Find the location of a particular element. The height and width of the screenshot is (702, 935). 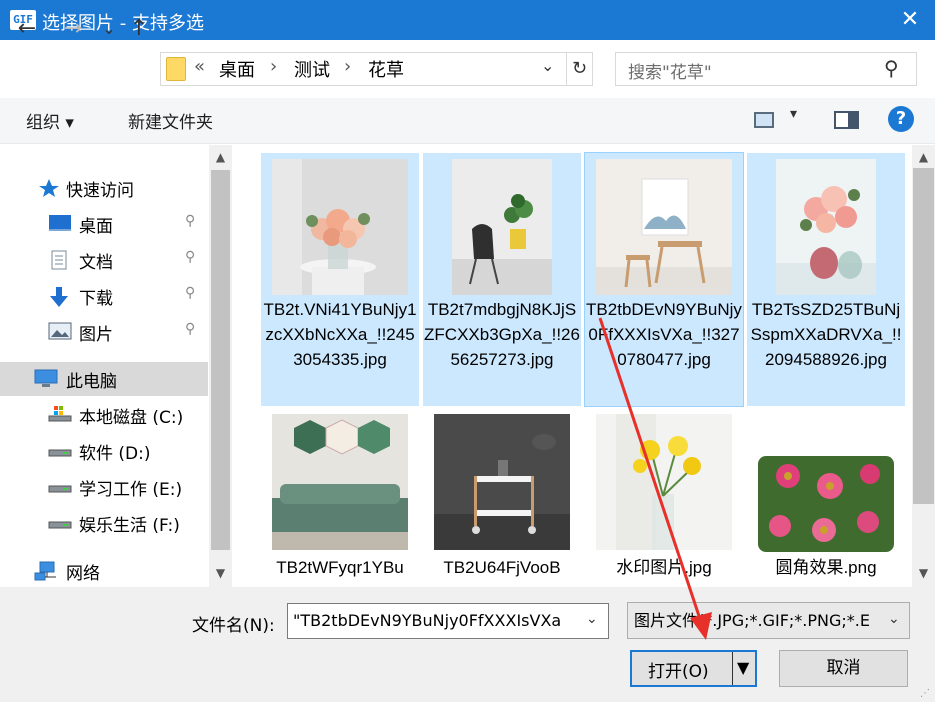

open-button-label: 打开(O) is located at coordinates (678, 669).